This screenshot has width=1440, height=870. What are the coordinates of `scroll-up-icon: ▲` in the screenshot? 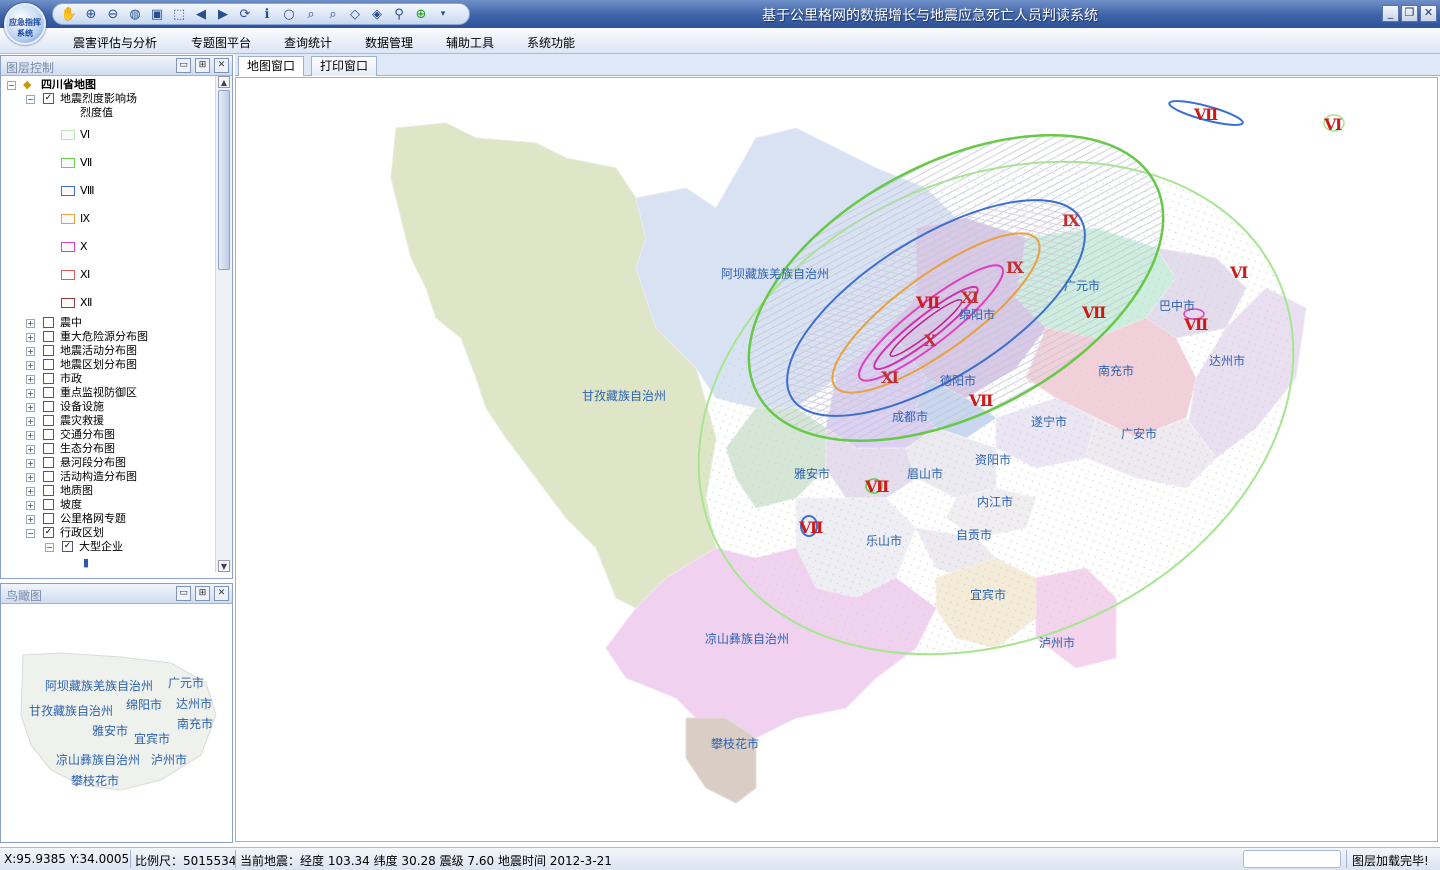 It's located at (224, 82).